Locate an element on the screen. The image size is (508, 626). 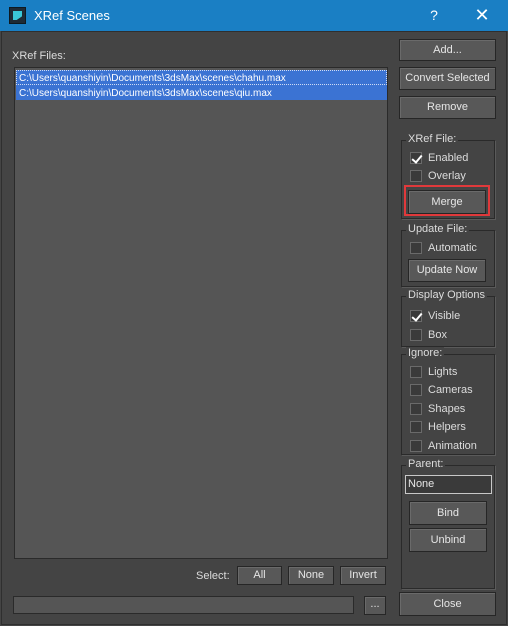
animation-label: Animation is located at coordinates (452, 445).